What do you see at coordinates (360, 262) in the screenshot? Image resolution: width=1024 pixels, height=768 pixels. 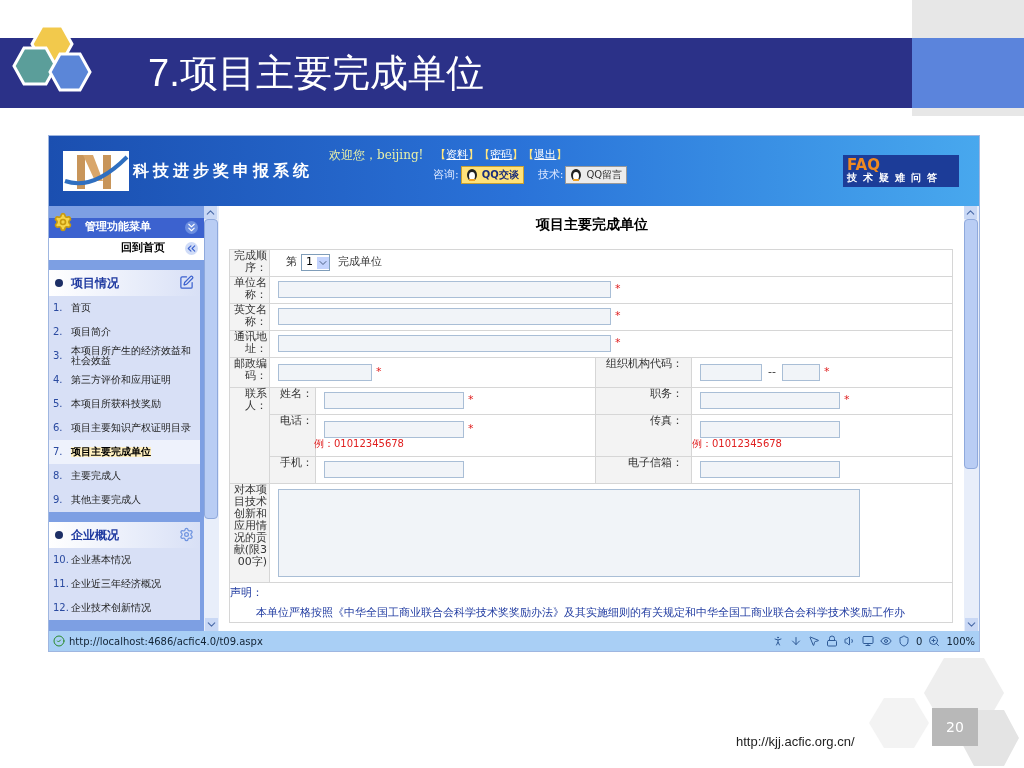 I see `order-suffix: 完成单位` at bounding box center [360, 262].